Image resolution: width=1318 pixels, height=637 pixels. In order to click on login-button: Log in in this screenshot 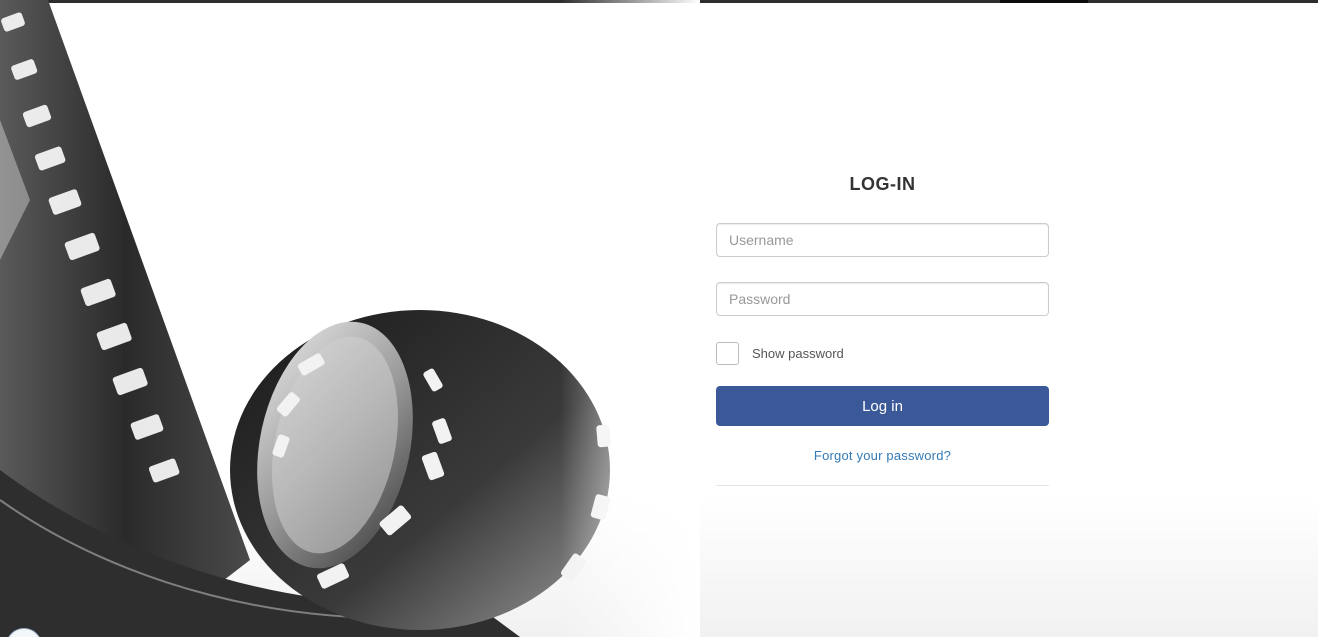, I will do `click(882, 406)`.